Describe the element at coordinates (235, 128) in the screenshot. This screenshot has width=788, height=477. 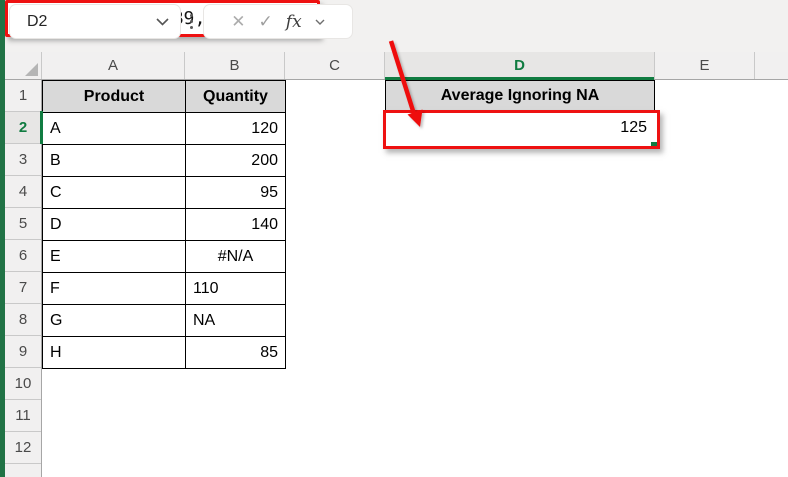
I see `cell-B2: 120` at that location.